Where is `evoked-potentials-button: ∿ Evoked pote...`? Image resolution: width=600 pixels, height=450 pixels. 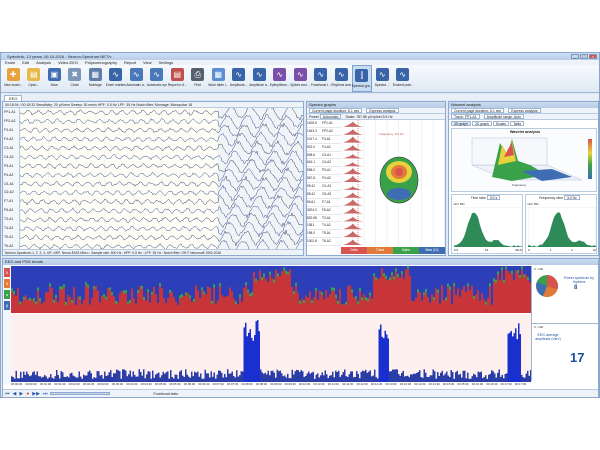
evoked-potentials-button: ∿ Evoked pote... is located at coordinates (403, 78).